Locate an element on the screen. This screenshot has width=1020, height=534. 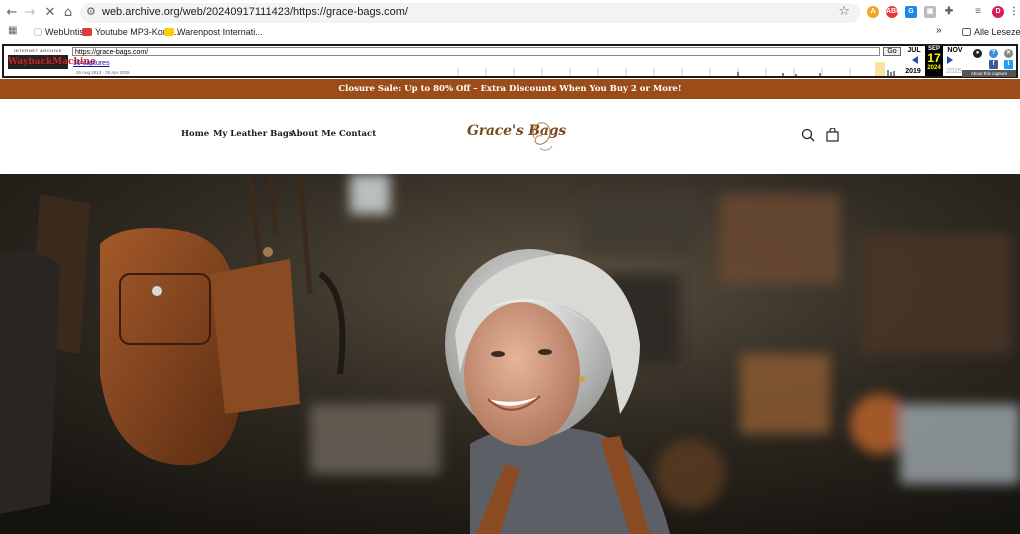
back-icon: ← is located at coordinates (12, 13).